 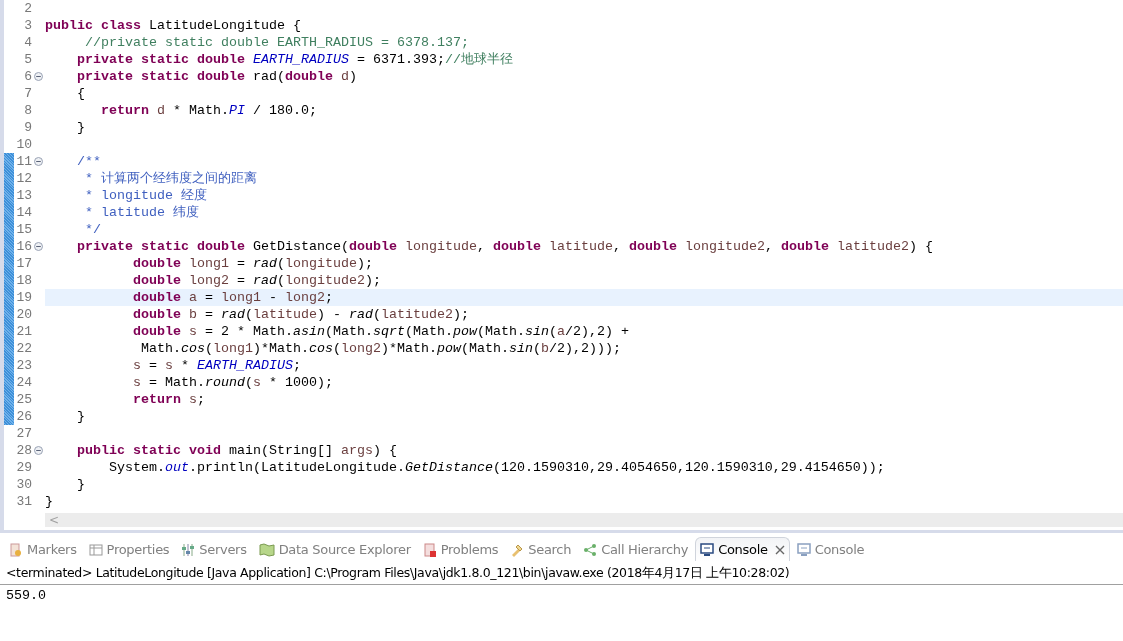 What do you see at coordinates (43, 549) in the screenshot?
I see `view-tab: Markers` at bounding box center [43, 549].